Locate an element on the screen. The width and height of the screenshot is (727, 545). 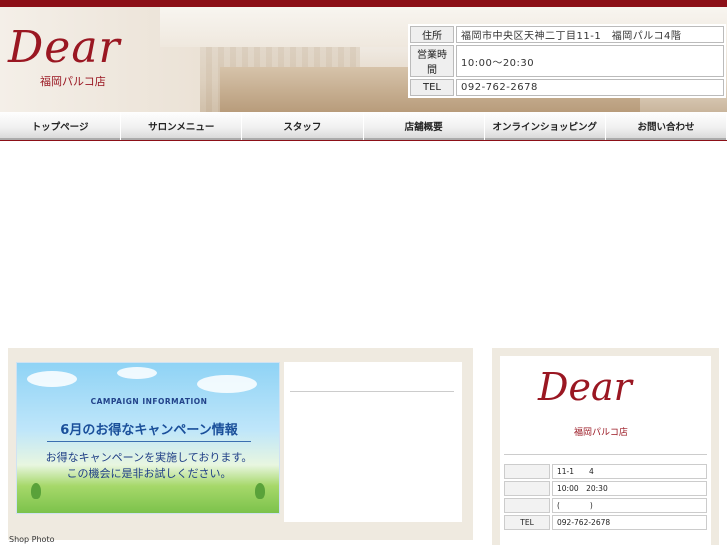
sidebar-info-value: 11-1 4 is located at coordinates (629, 471).